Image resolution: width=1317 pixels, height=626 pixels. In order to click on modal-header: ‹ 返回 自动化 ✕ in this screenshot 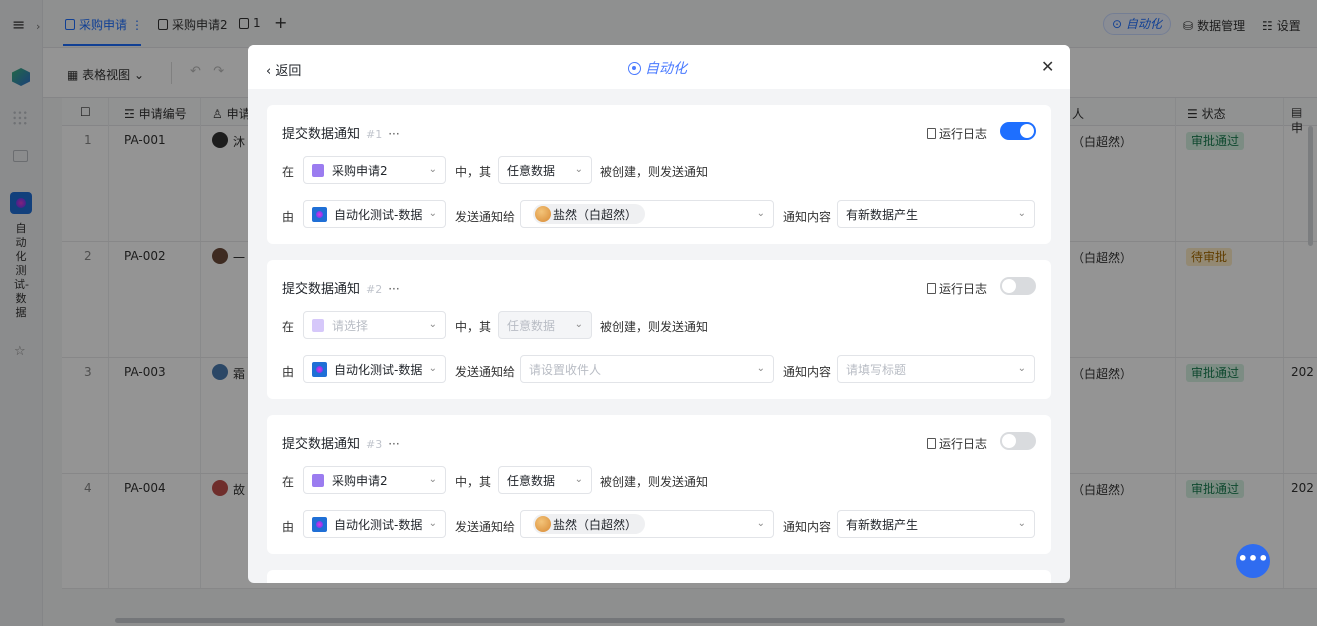, I will do `click(659, 67)`.